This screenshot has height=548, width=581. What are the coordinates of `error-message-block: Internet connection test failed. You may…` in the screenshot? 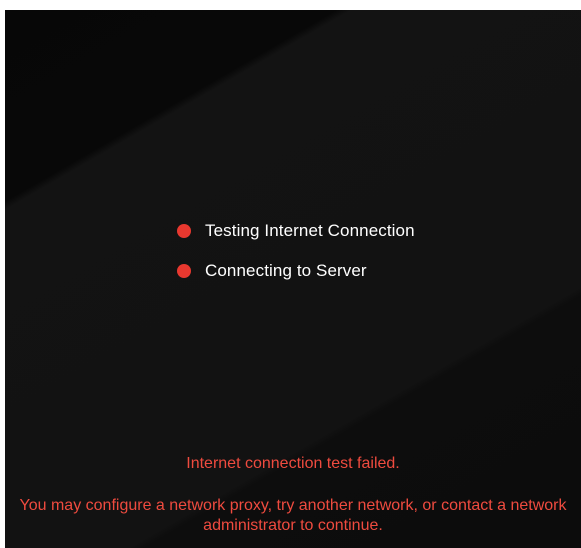 It's located at (293, 495).